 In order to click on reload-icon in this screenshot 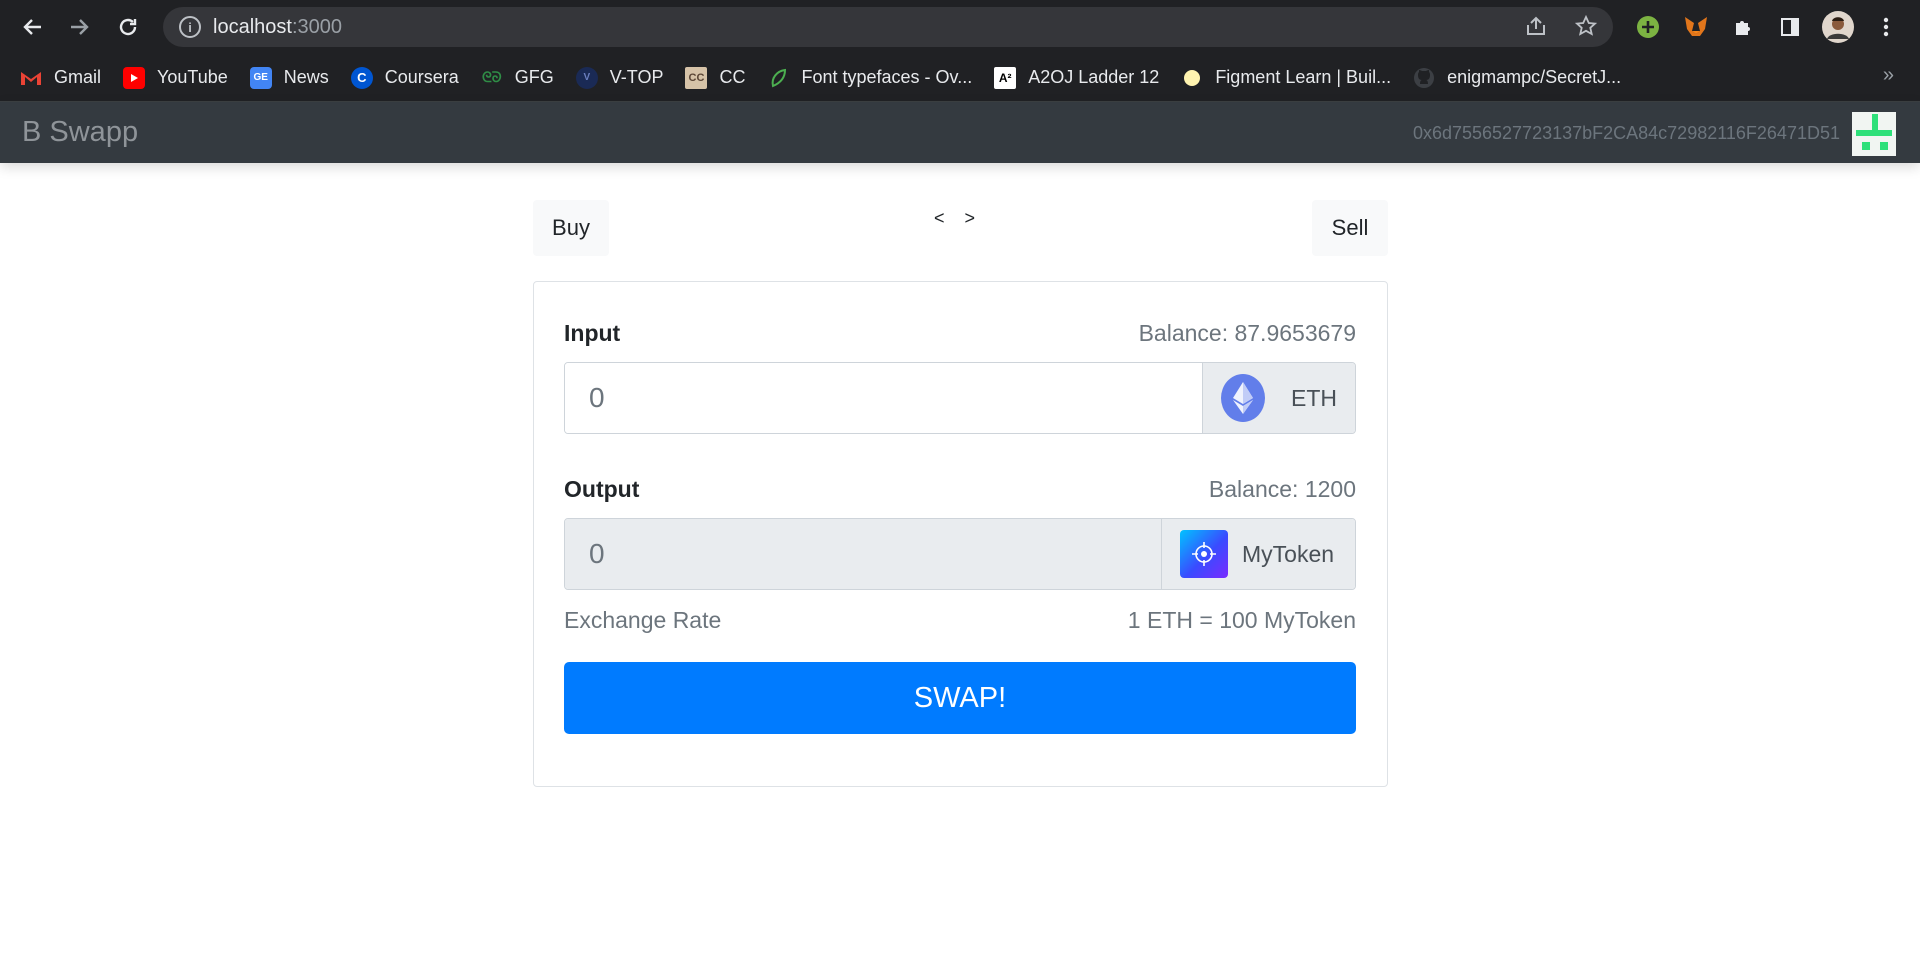, I will do `click(128, 27)`.